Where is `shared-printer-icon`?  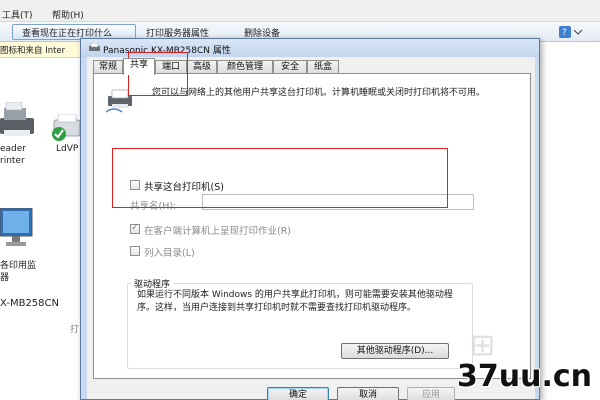
shared-printer-icon is located at coordinates (119, 101).